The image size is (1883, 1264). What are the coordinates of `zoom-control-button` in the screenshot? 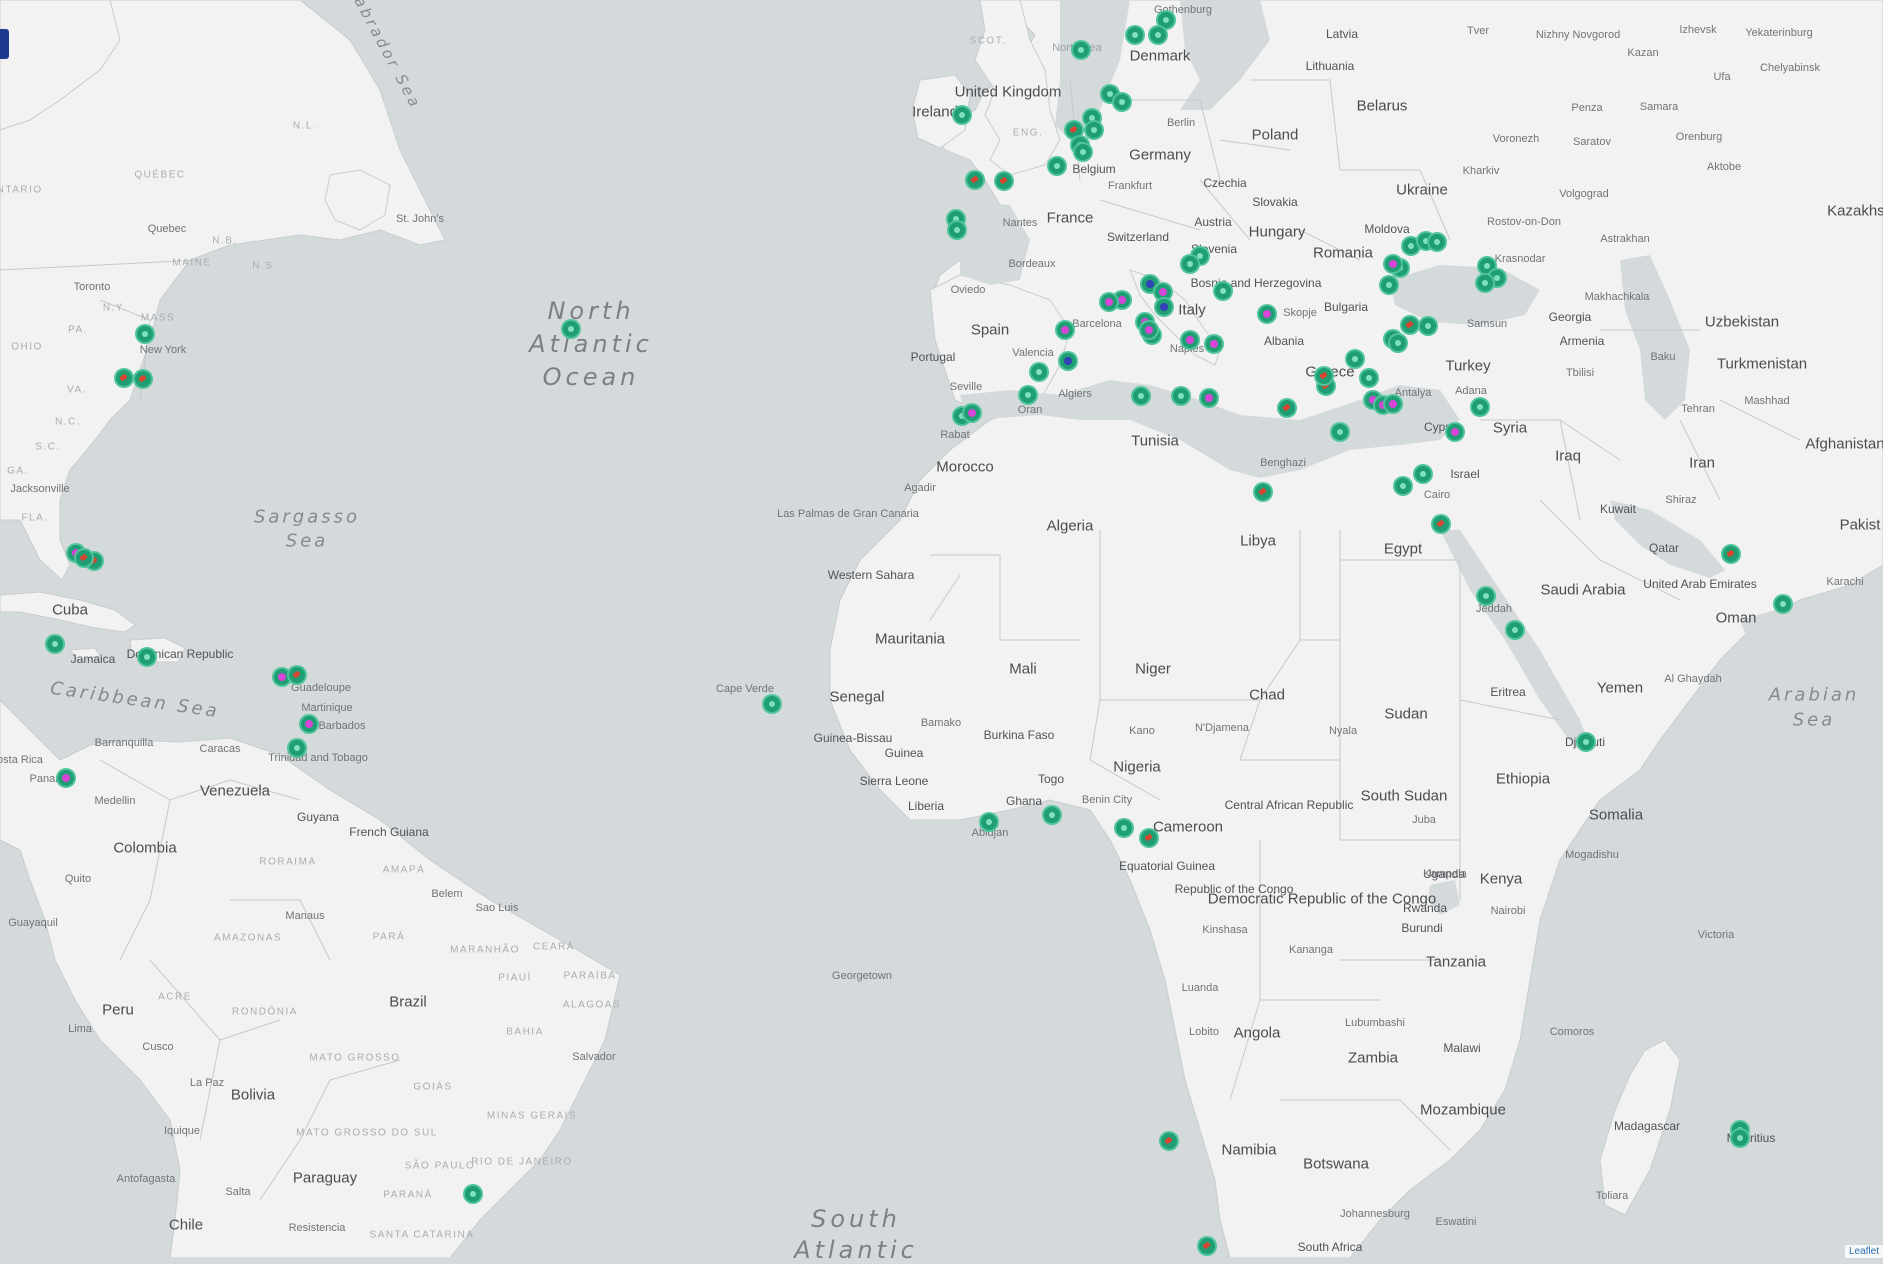 It's located at (4, 44).